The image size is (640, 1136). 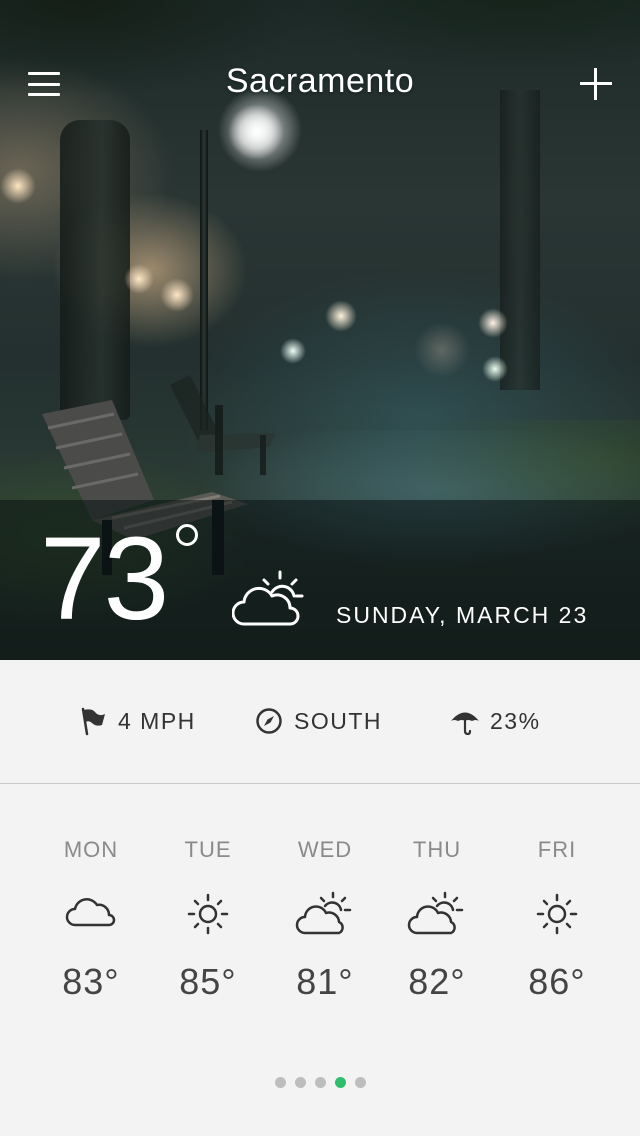 I want to click on hamburger-menu-icon, so click(x=44, y=84).